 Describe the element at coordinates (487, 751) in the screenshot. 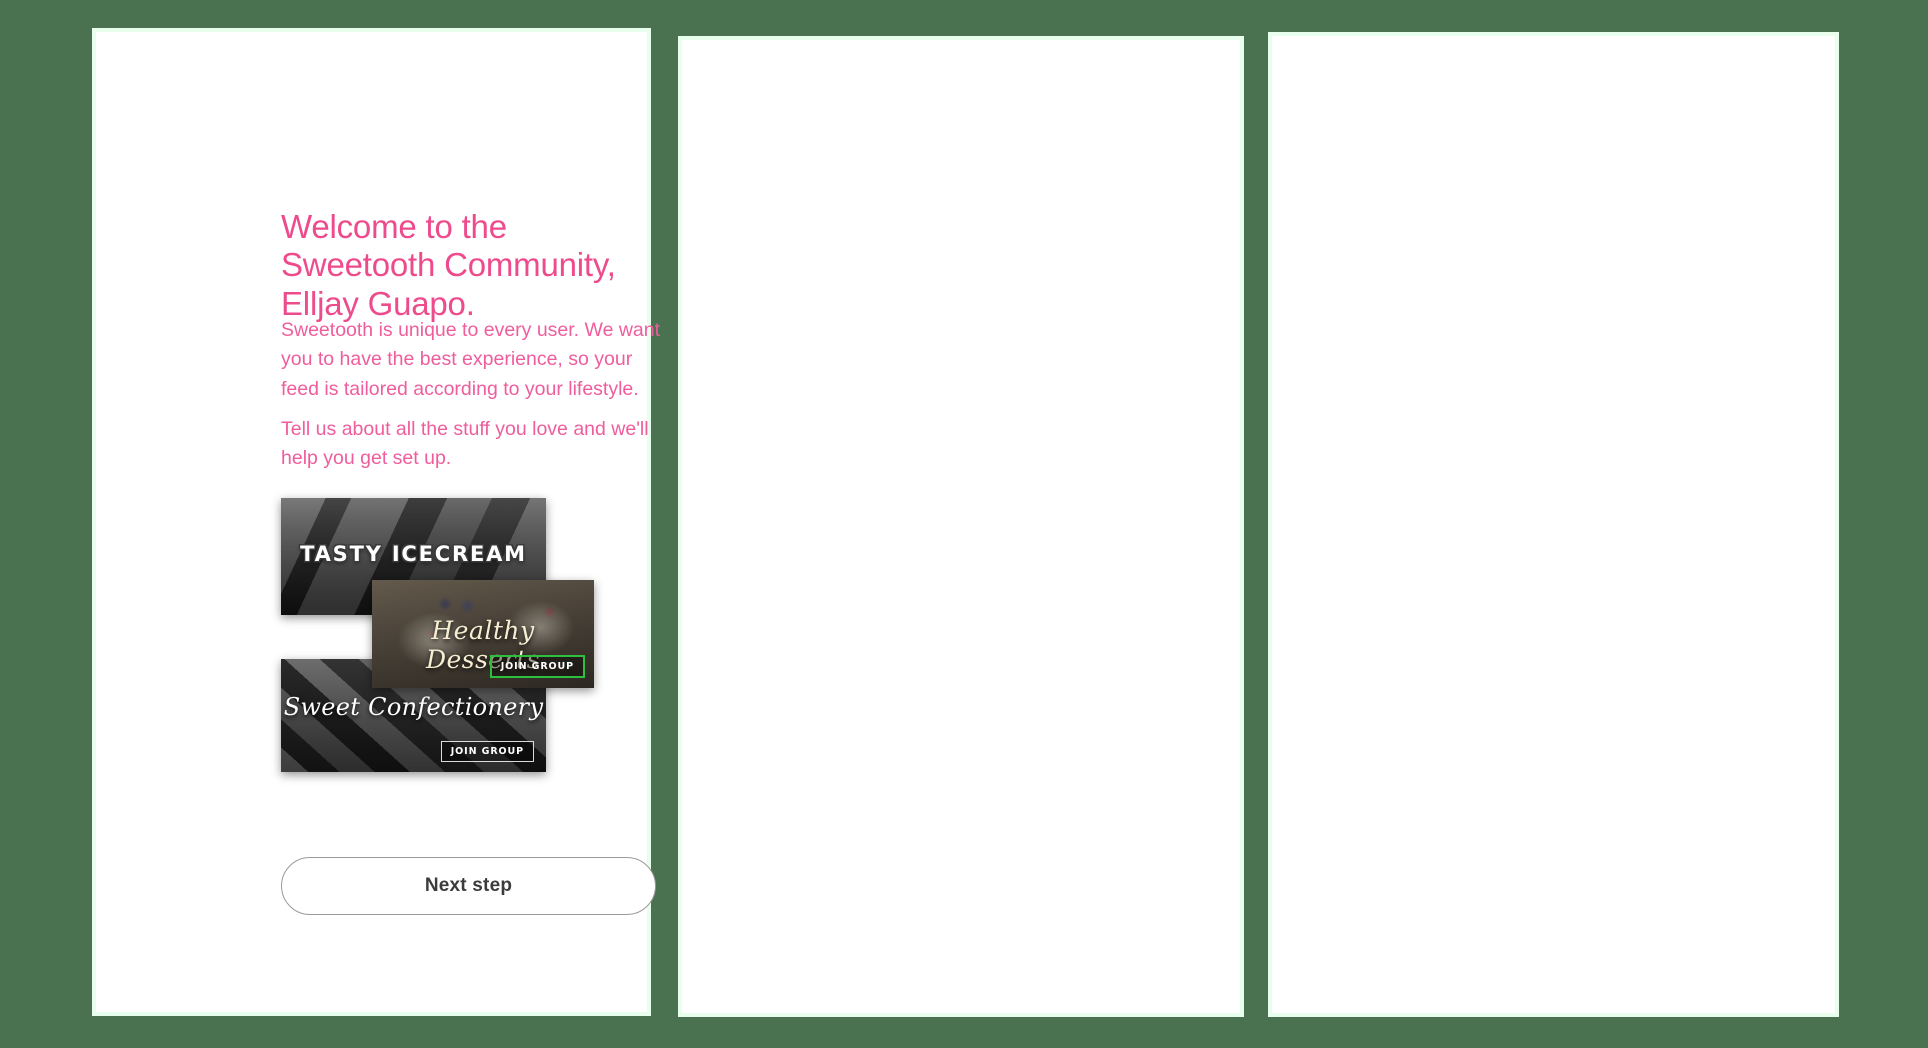

I see `join-group-button-confectionery: JOIN GROUP` at that location.